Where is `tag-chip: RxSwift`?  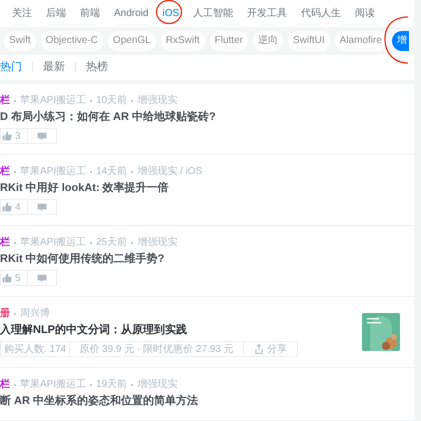
tag-chip: RxSwift is located at coordinates (182, 40).